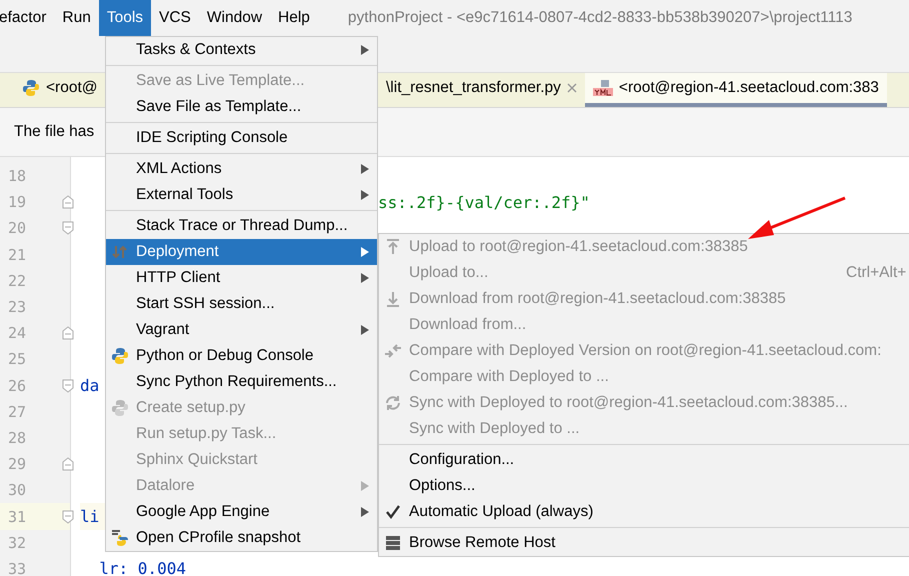  I want to click on line-number: 31, so click(16, 517).